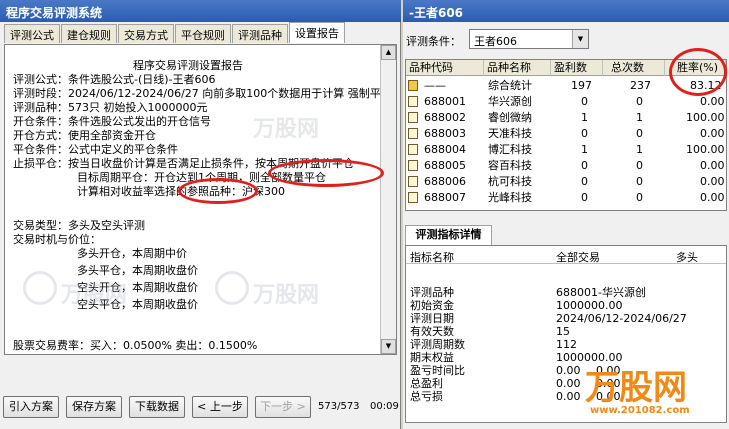 This screenshot has width=729, height=429. What do you see at coordinates (566, 181) in the screenshot?
I see `table-row: 688006 杭可科技 0 0 0.00` at bounding box center [566, 181].